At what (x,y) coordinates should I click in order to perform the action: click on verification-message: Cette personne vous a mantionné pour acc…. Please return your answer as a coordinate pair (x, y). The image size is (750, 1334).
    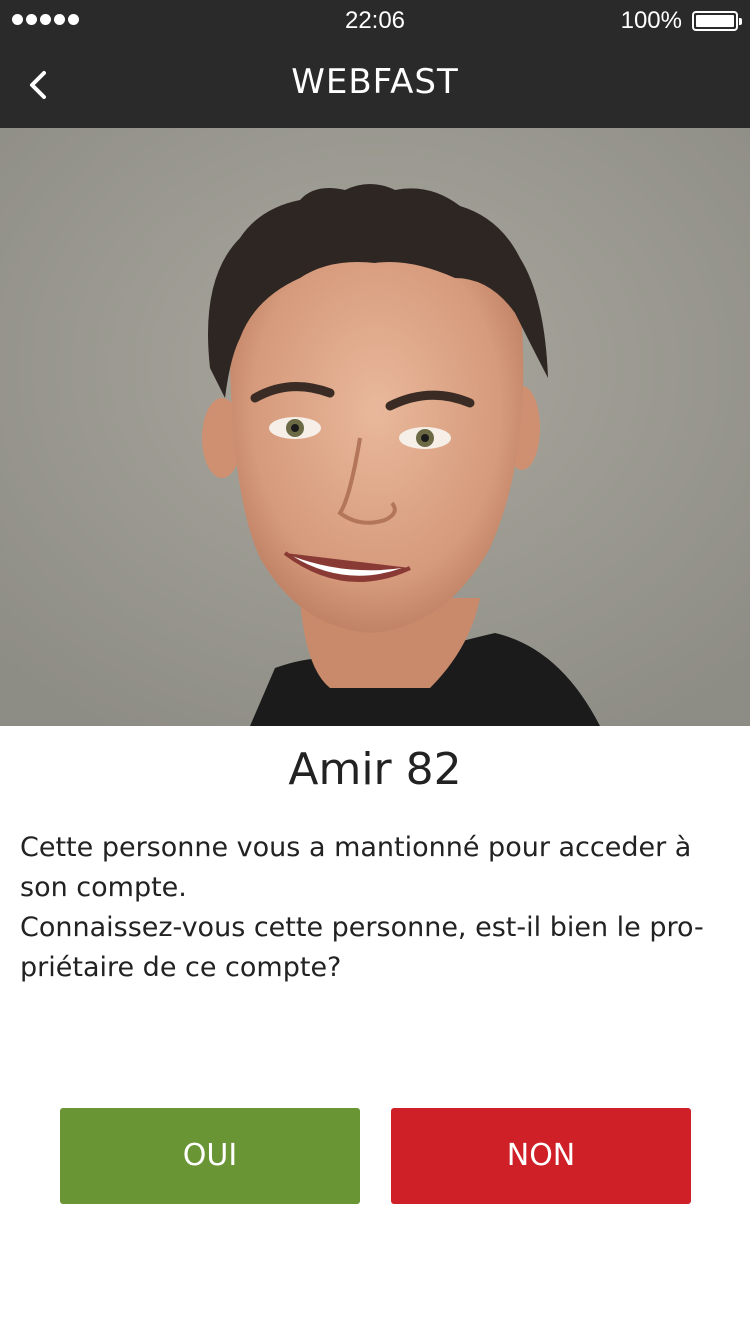
    Looking at the image, I should click on (376, 908).